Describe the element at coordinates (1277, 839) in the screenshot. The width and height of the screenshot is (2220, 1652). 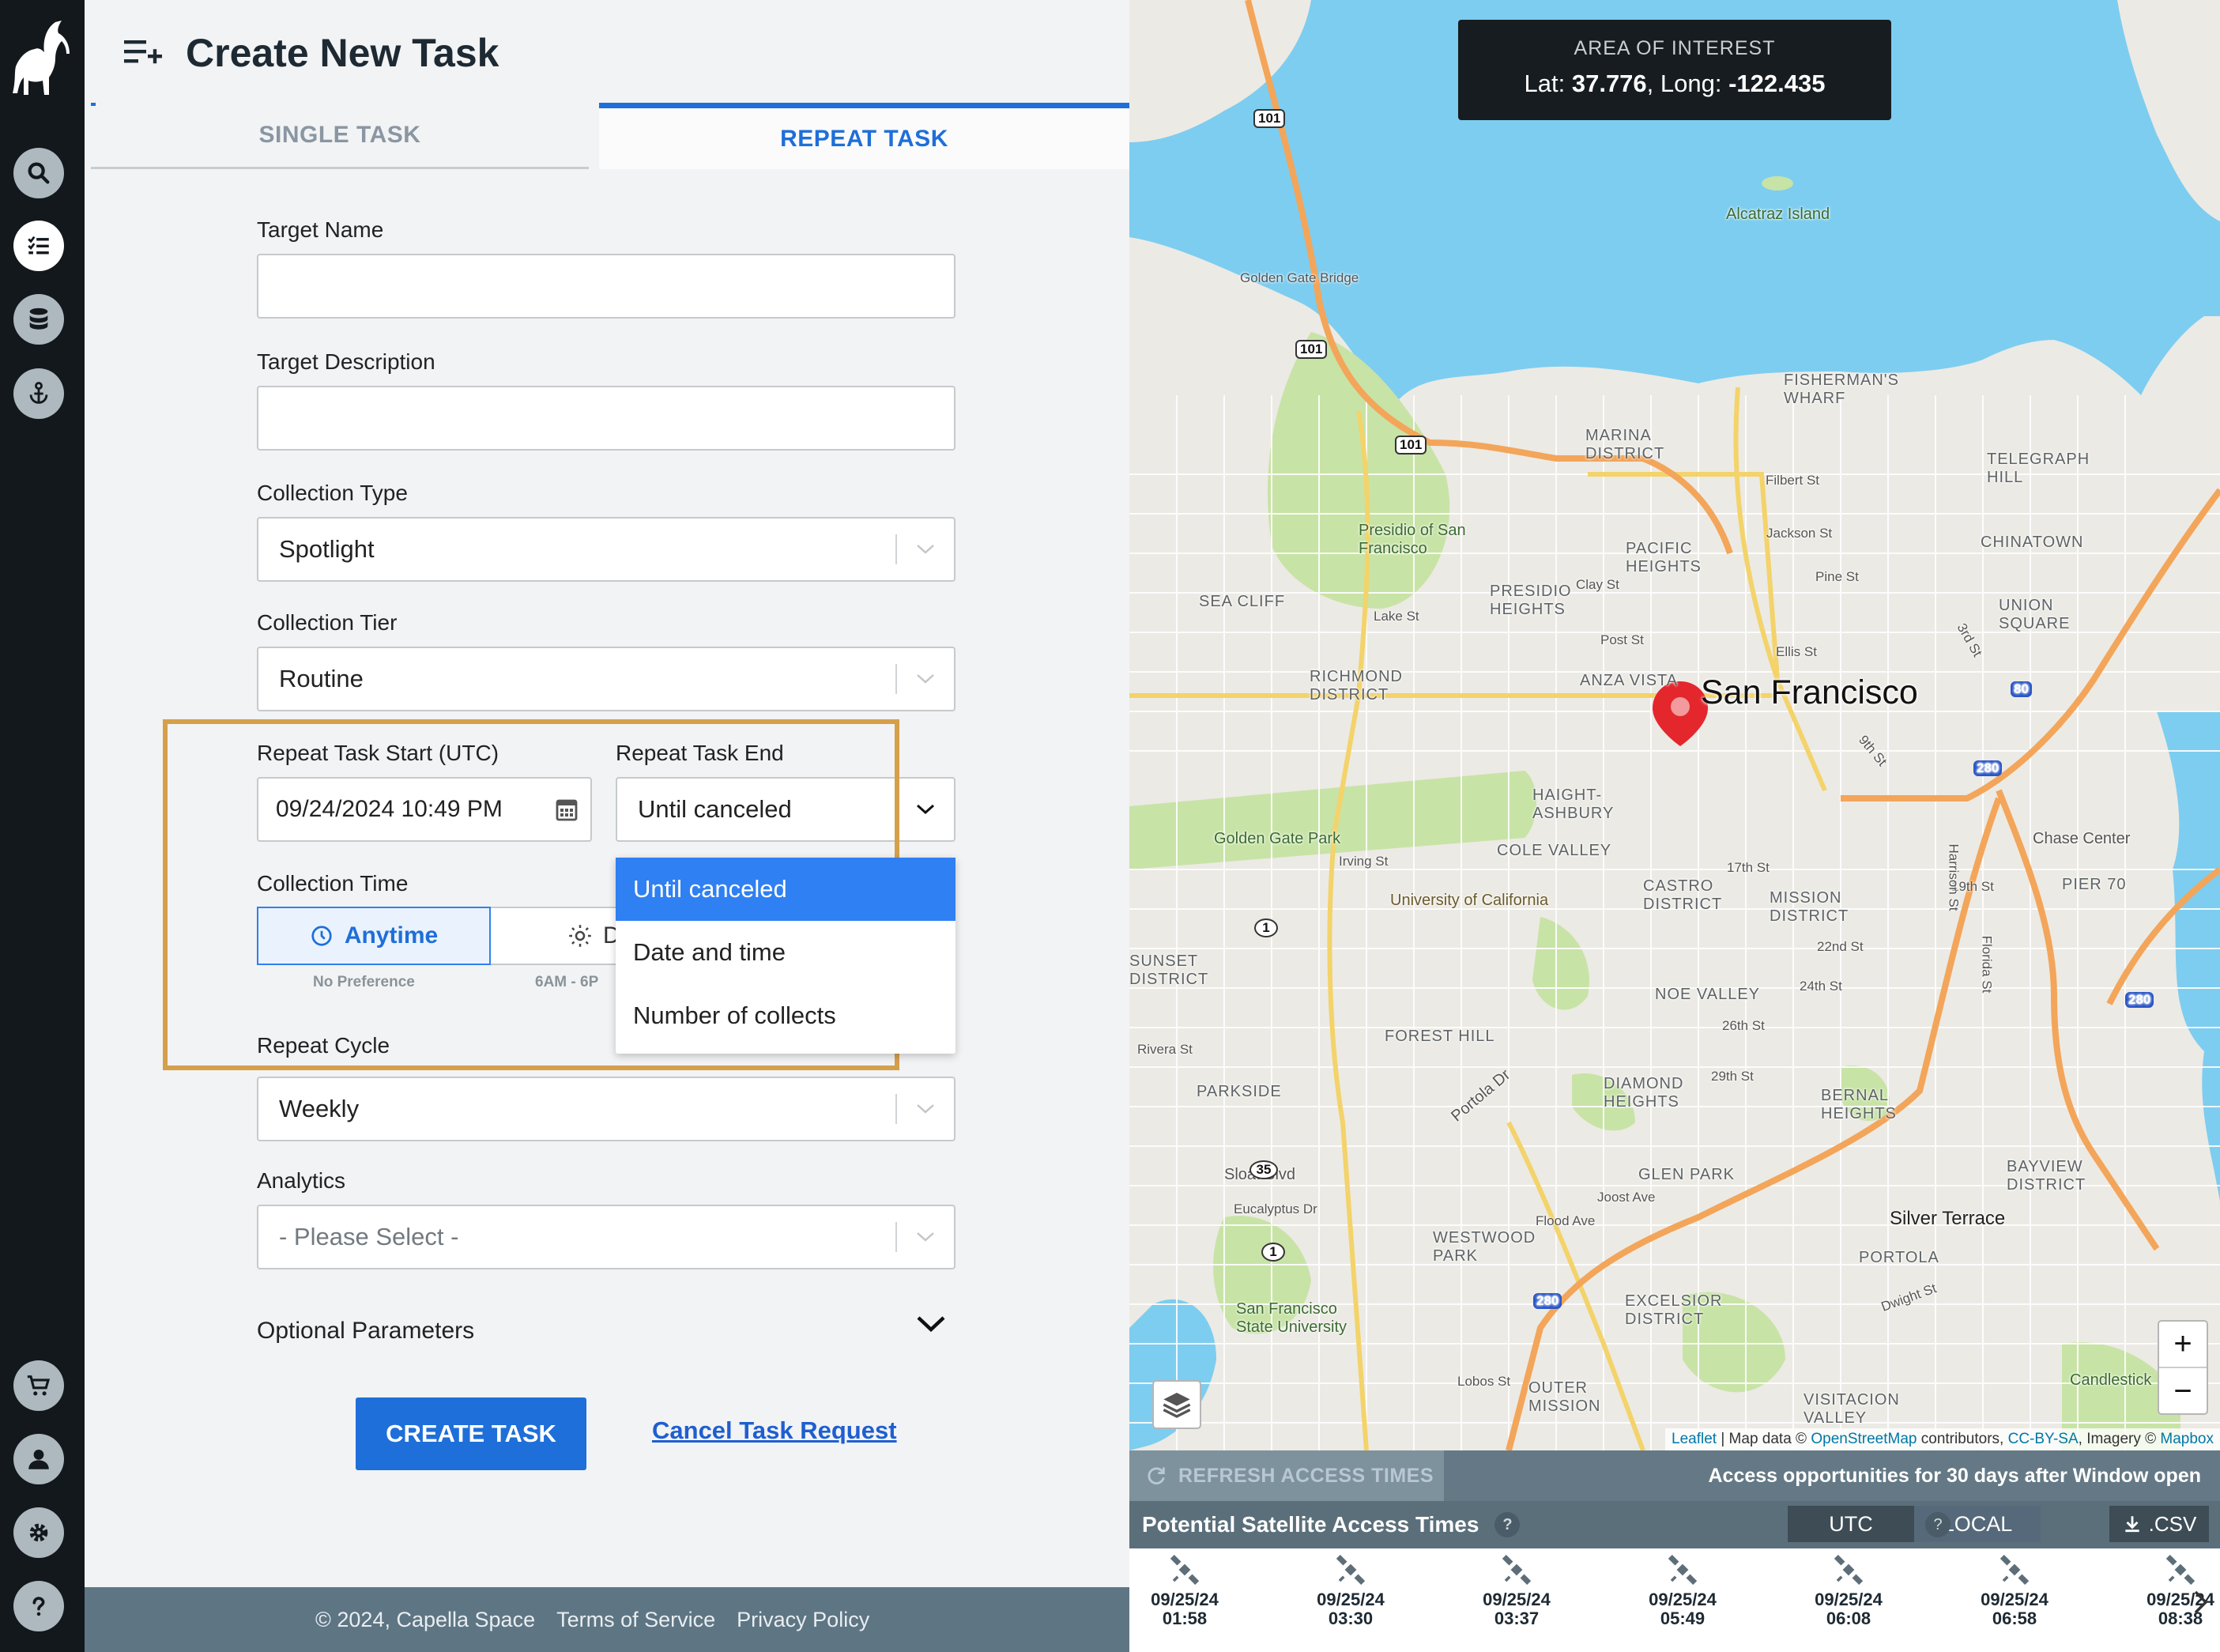
I see `map-place-golden-gate-park: Golden Gate Park` at that location.